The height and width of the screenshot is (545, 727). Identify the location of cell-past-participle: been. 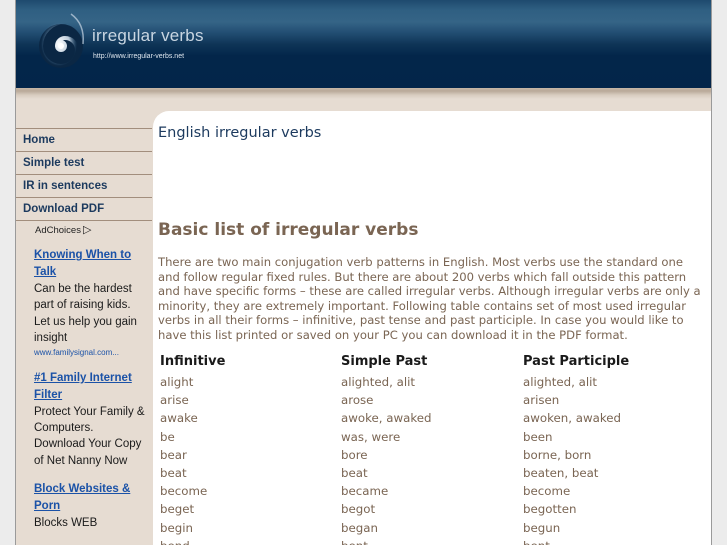
(538, 436).